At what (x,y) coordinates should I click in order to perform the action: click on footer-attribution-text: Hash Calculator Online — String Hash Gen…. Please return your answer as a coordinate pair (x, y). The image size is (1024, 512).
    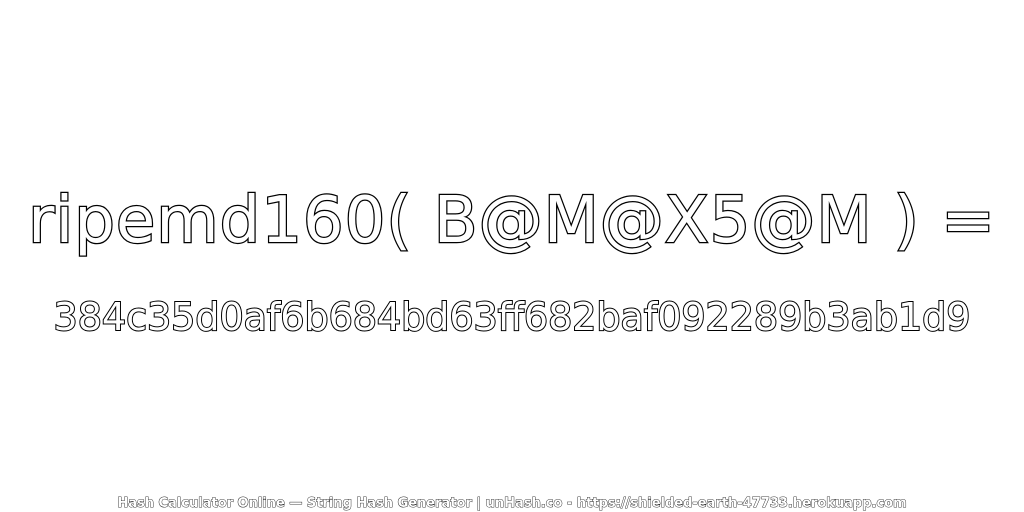
    Looking at the image, I should click on (512, 504).